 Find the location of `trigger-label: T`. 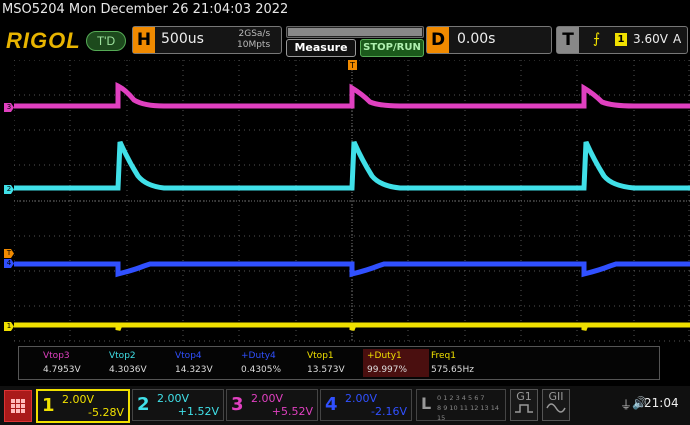

trigger-label: T is located at coordinates (568, 40).